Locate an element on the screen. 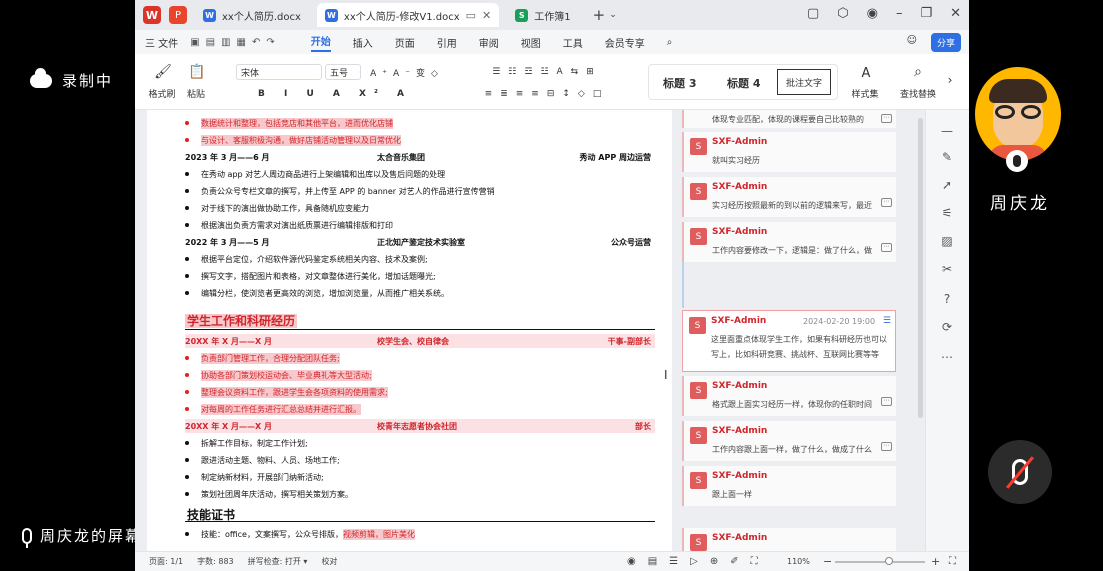 The image size is (1103, 571). text-line: 协助各部门策划校运动会、毕业典礼等大型活动; is located at coordinates (286, 375).